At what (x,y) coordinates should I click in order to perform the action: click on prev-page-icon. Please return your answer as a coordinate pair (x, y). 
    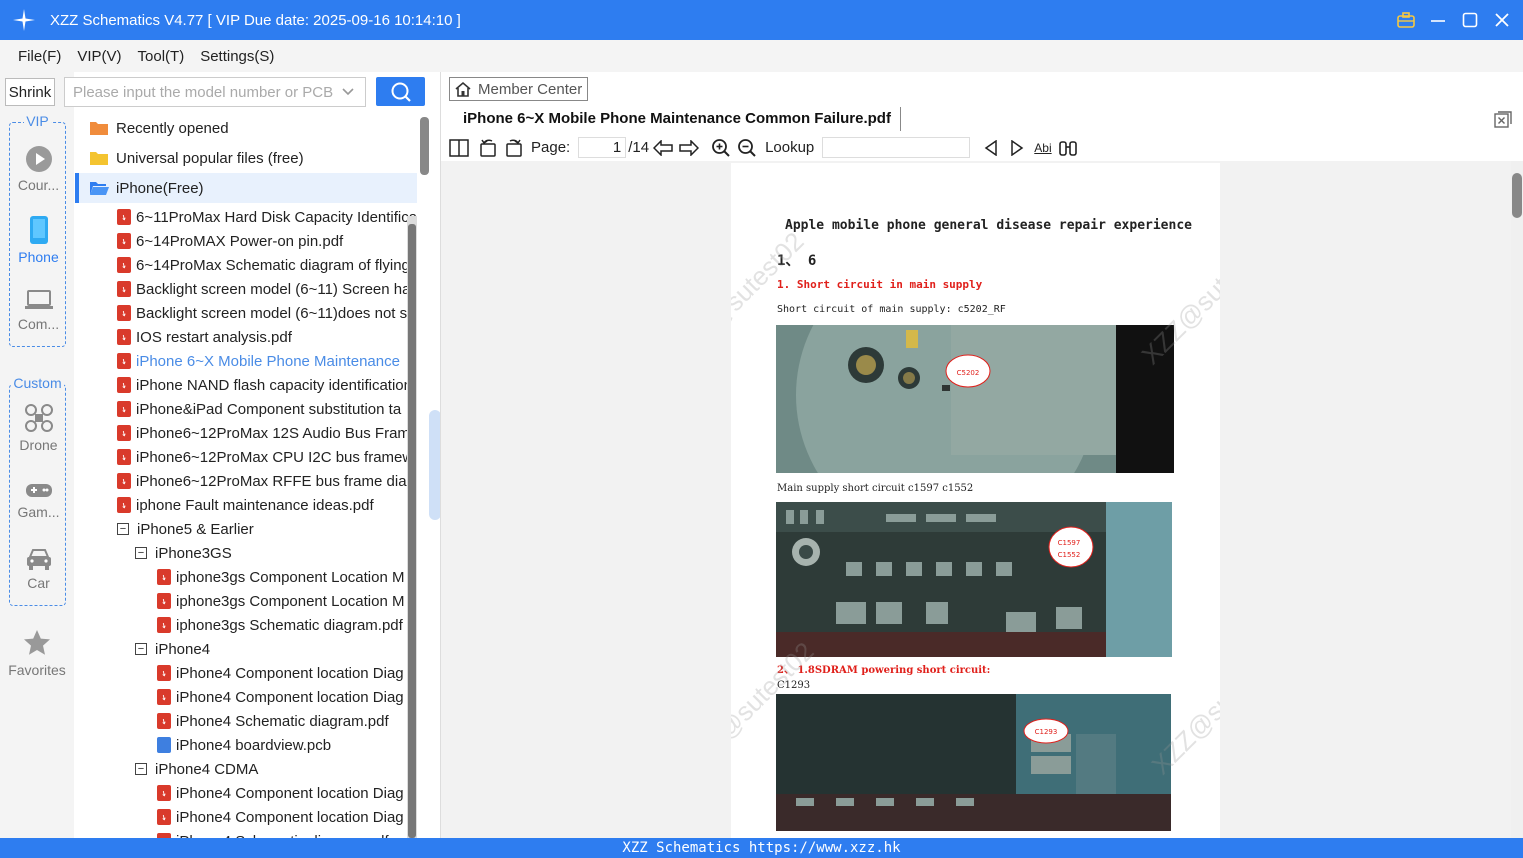
    Looking at the image, I should click on (663, 147).